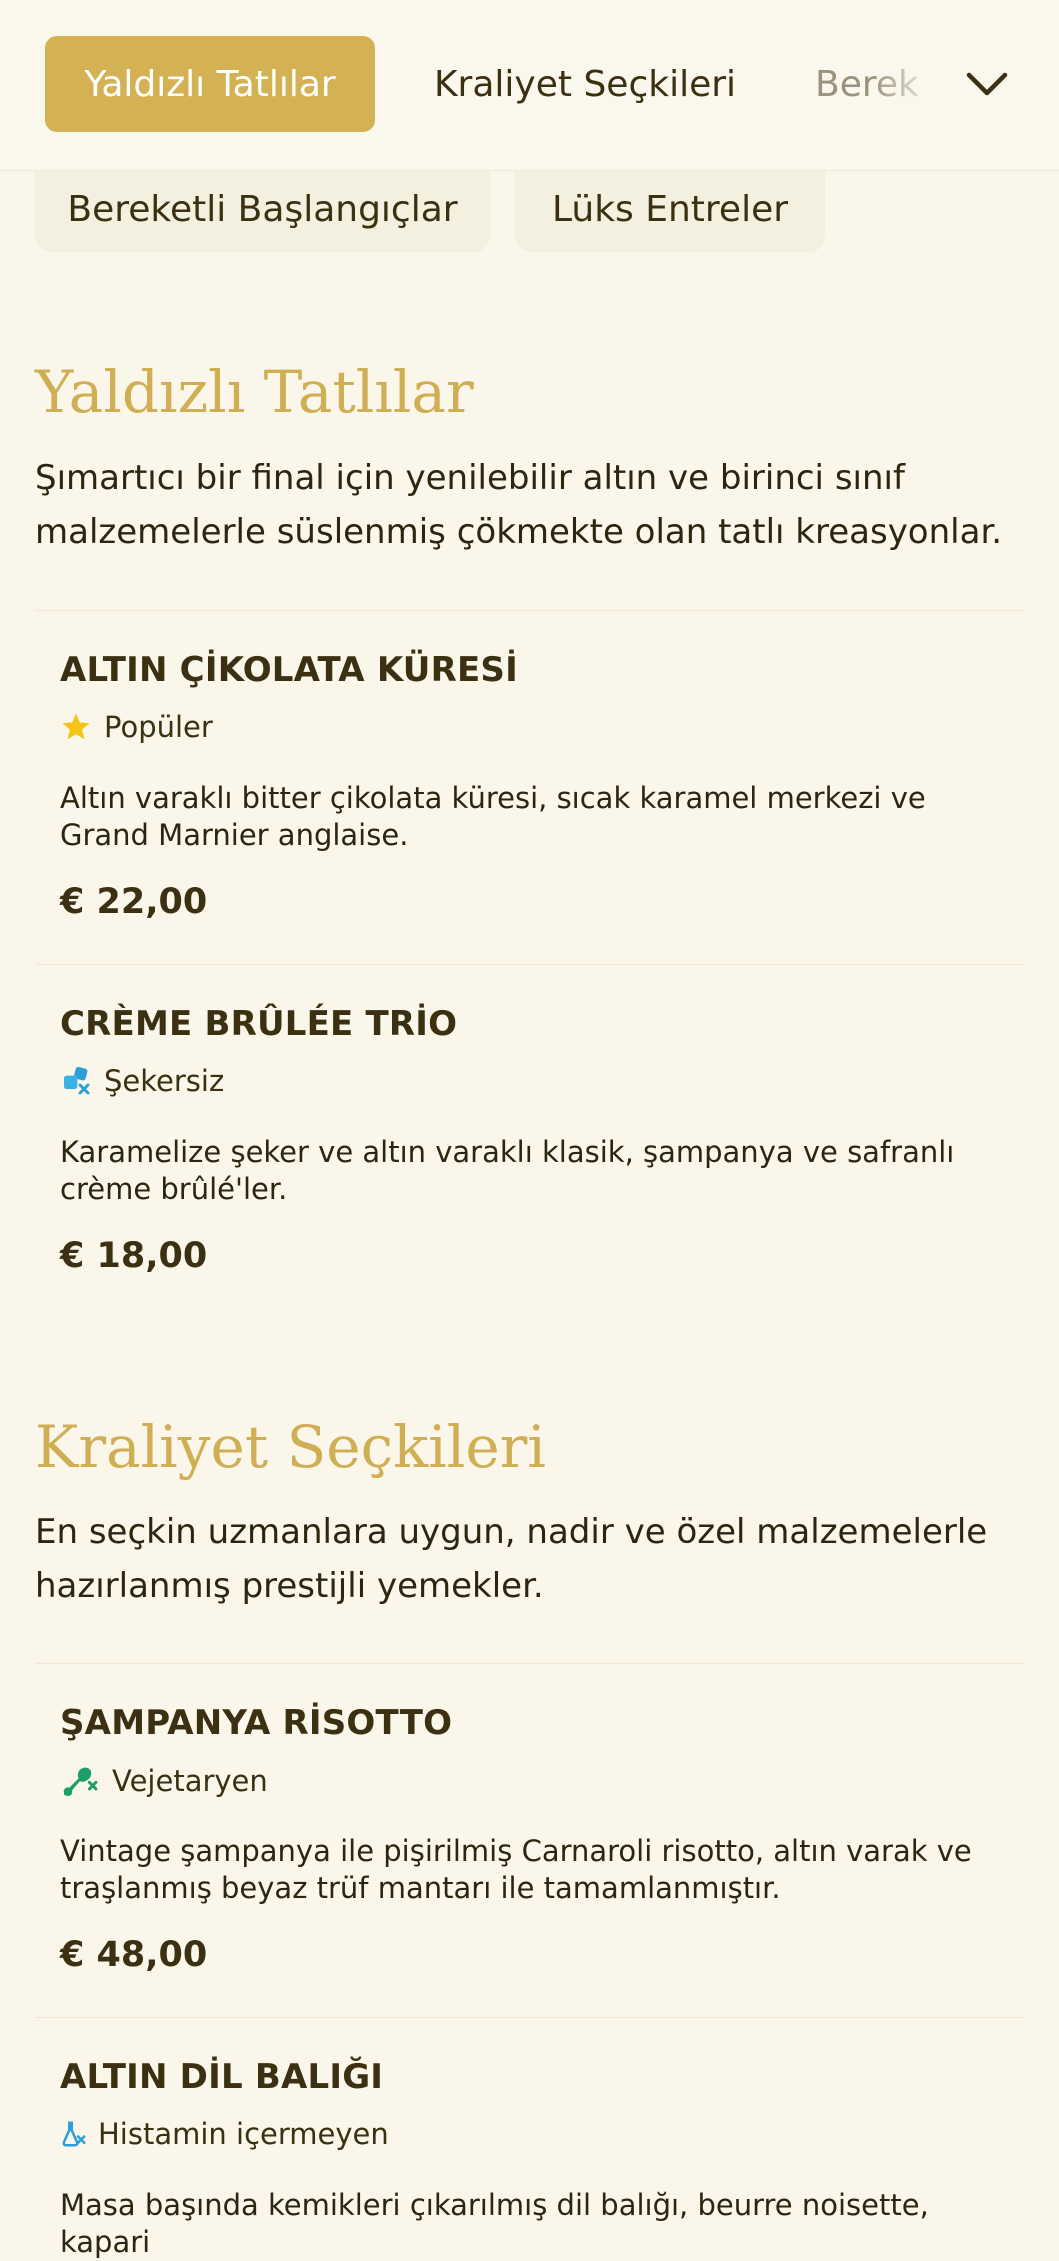 Image resolution: width=1059 pixels, height=2261 pixels. I want to click on section-title-yaldizli-tatlilar: Yaldızlı Tatlılar, so click(254, 392).